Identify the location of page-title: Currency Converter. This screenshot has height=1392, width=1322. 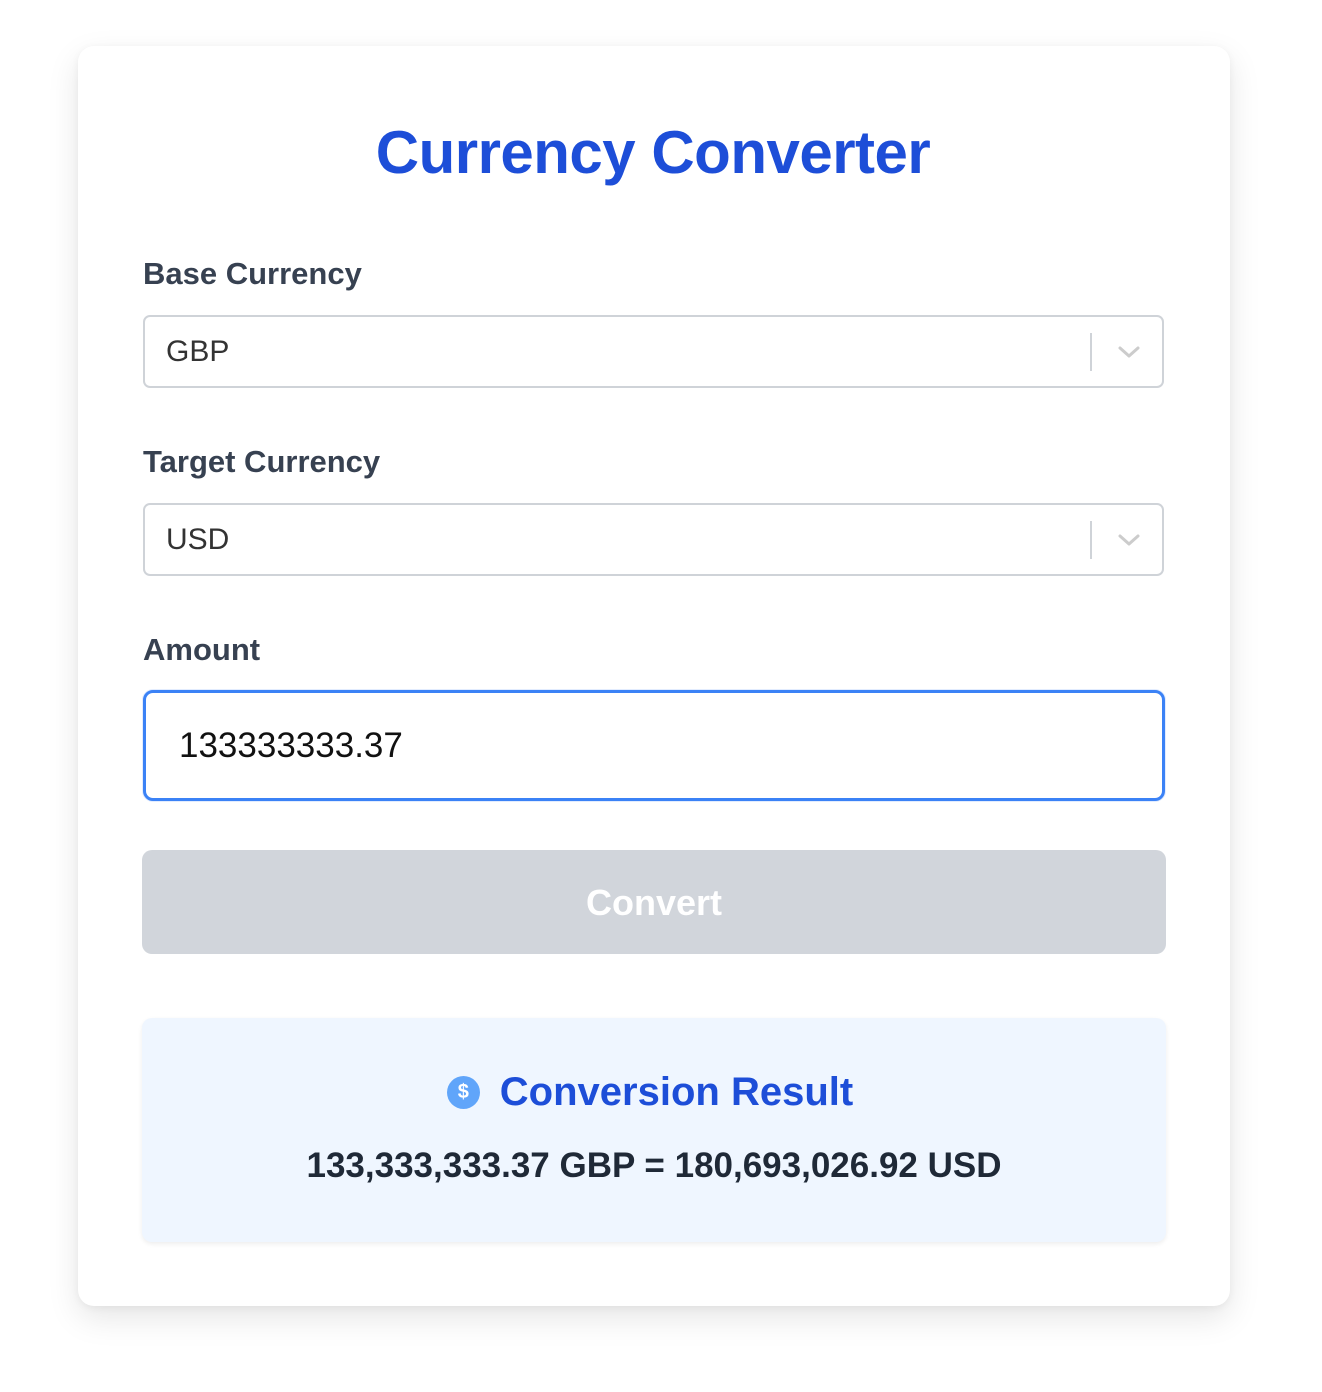
(653, 152).